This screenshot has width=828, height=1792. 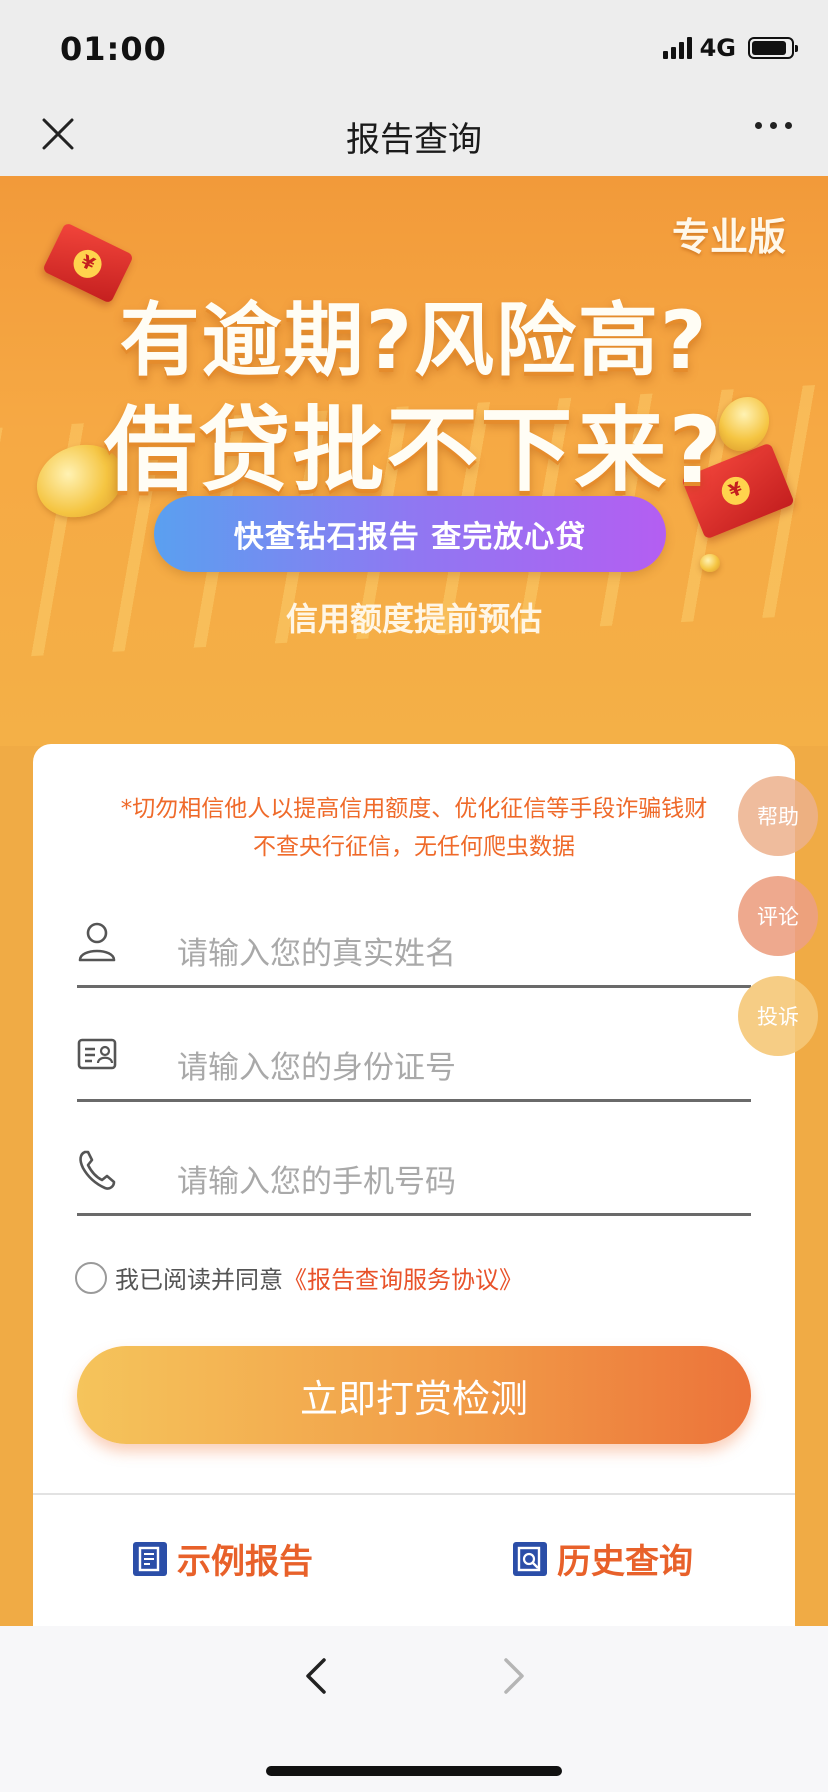 I want to click on help-button: 帮助, so click(x=778, y=816).